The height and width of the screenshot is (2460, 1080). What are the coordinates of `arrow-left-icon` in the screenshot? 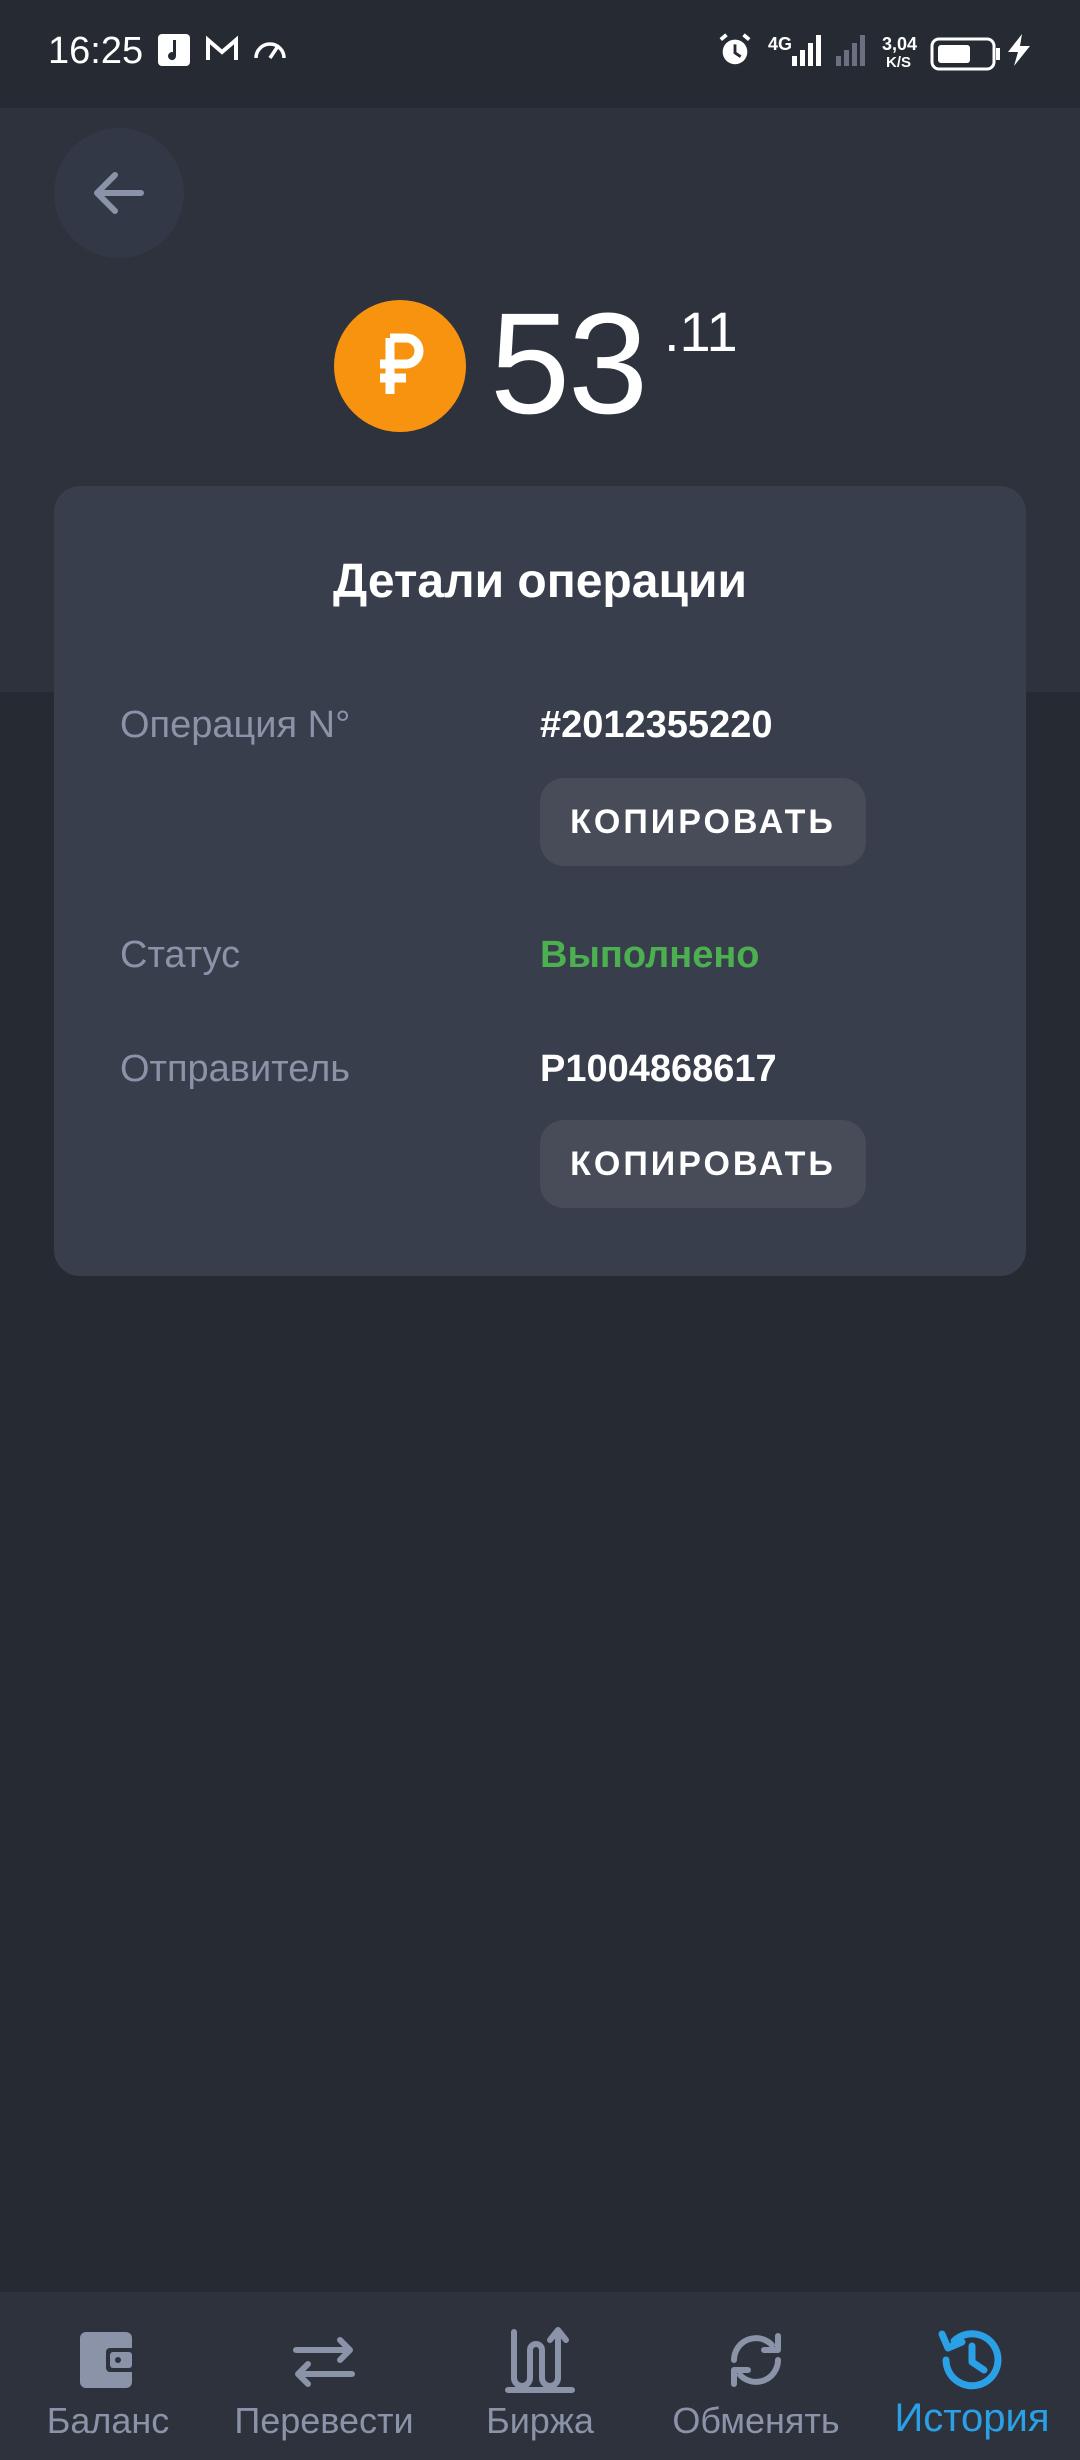 It's located at (119, 193).